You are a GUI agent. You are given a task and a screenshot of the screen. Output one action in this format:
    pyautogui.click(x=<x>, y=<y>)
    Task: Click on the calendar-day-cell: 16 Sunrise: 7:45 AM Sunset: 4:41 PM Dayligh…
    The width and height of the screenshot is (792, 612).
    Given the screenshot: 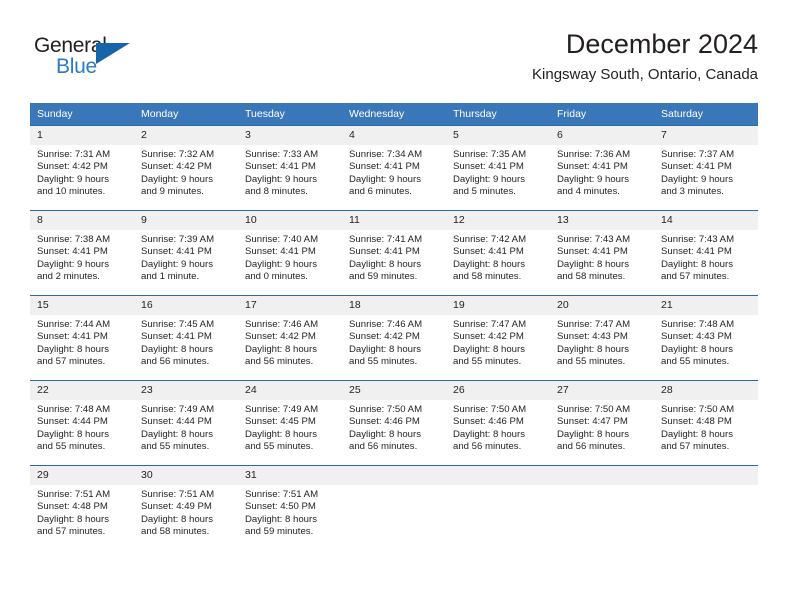 What is the action you would take?
    pyautogui.click(x=186, y=338)
    